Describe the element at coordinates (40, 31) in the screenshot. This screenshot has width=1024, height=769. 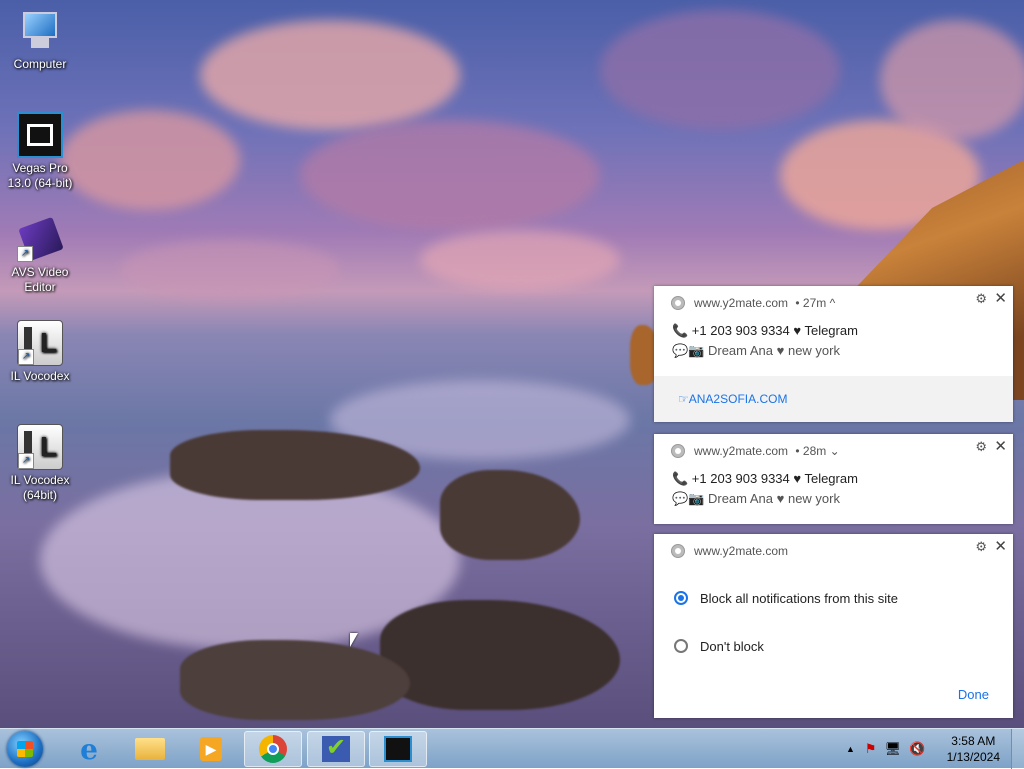
I see `computer-icon` at that location.